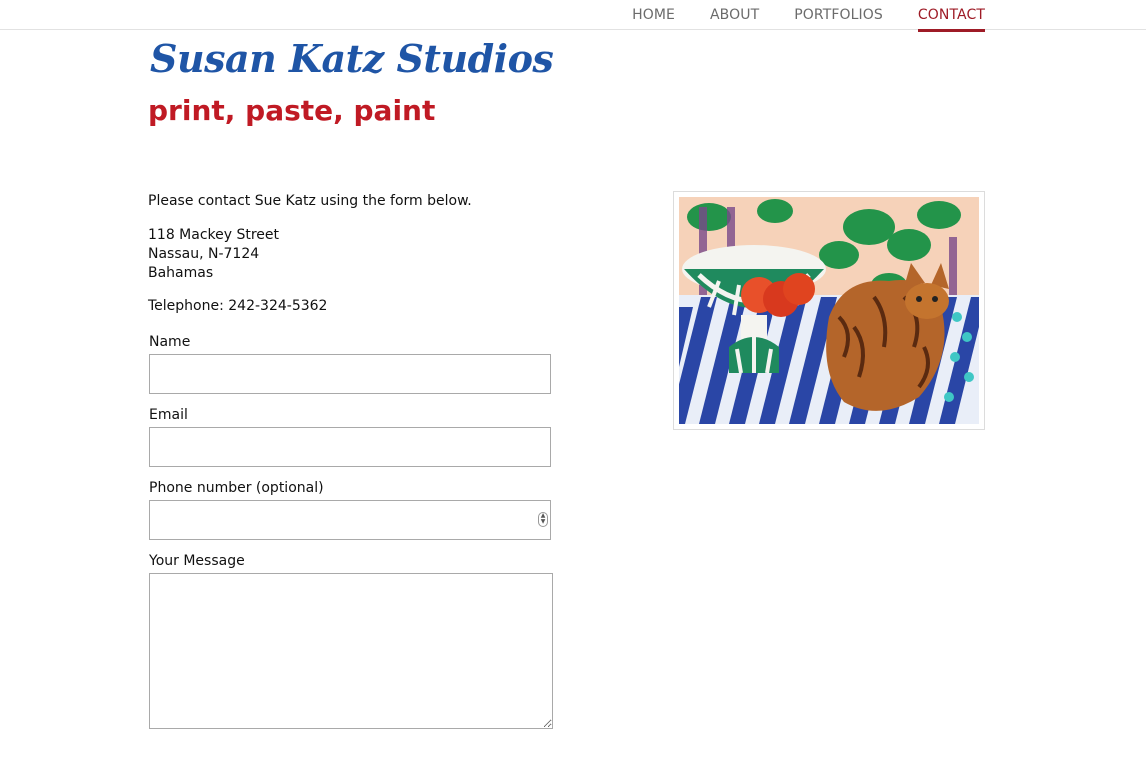 The width and height of the screenshot is (1146, 764). I want to click on chevron-down-icon: ▼, so click(543, 522).